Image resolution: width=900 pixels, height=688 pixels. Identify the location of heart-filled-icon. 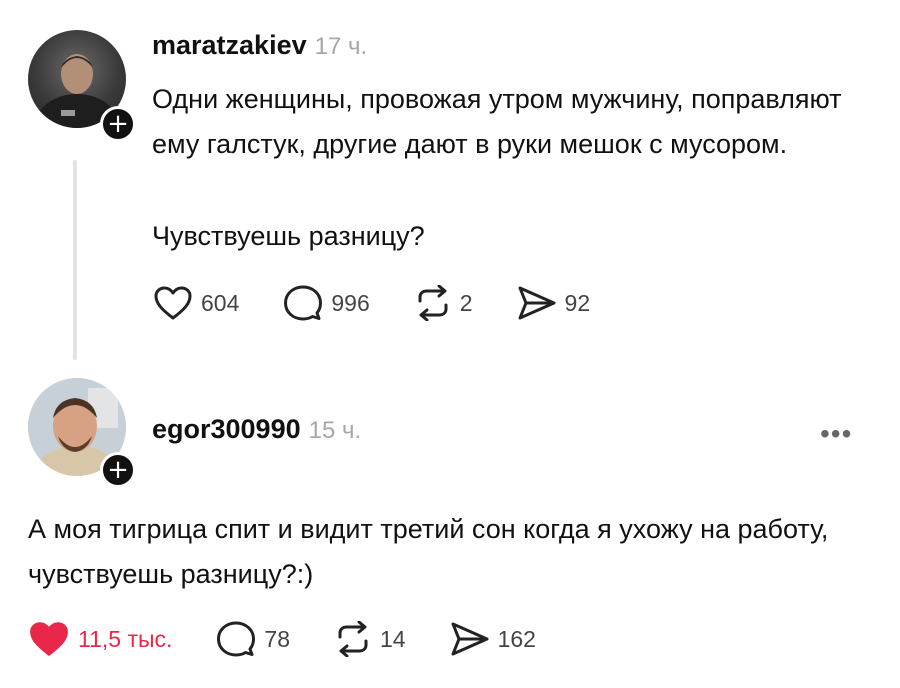
(49, 639).